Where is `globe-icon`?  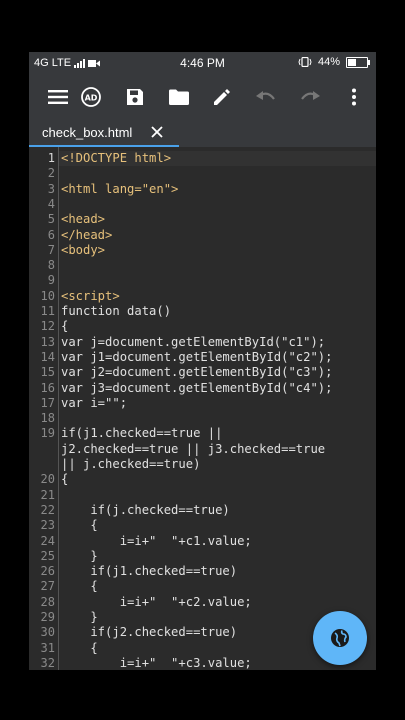 globe-icon is located at coordinates (340, 638).